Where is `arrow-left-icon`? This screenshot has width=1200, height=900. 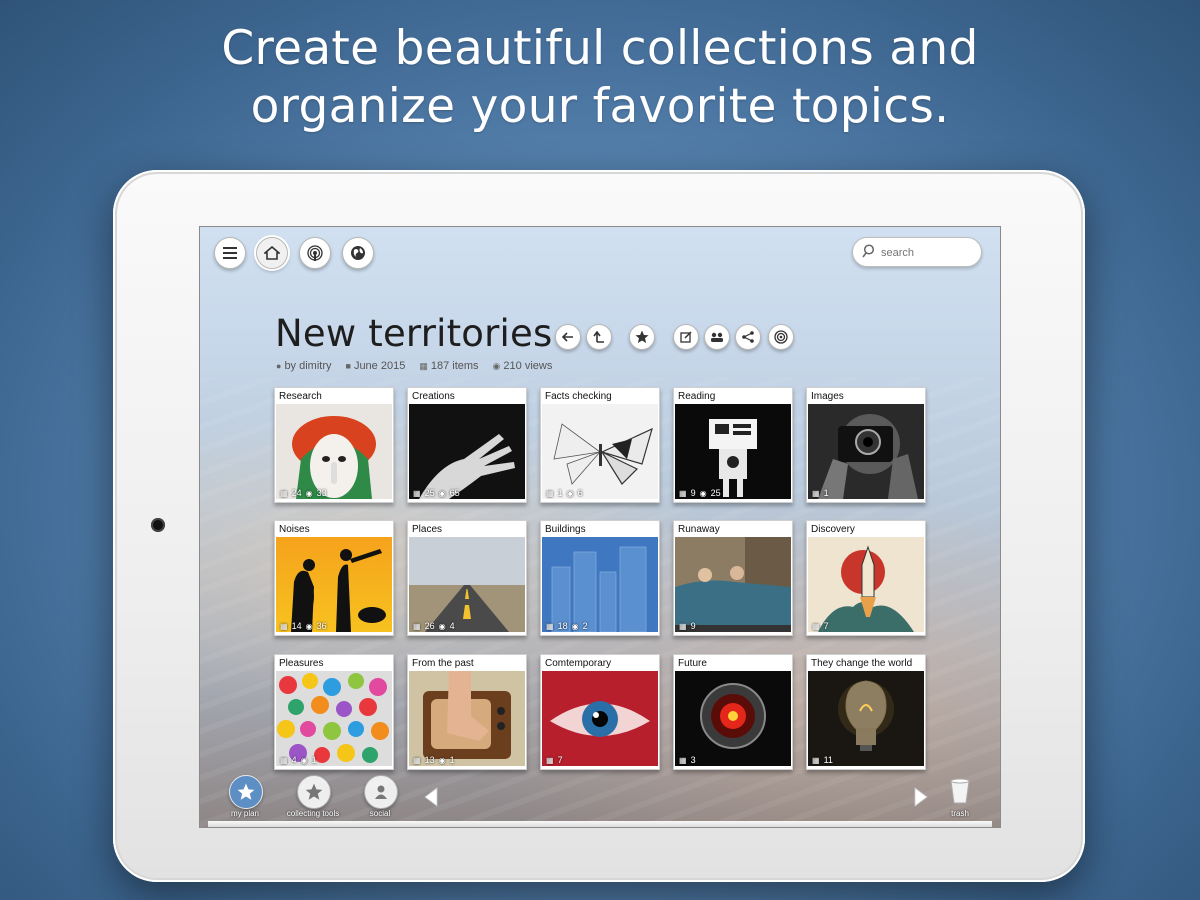
arrow-left-icon is located at coordinates (567, 337).